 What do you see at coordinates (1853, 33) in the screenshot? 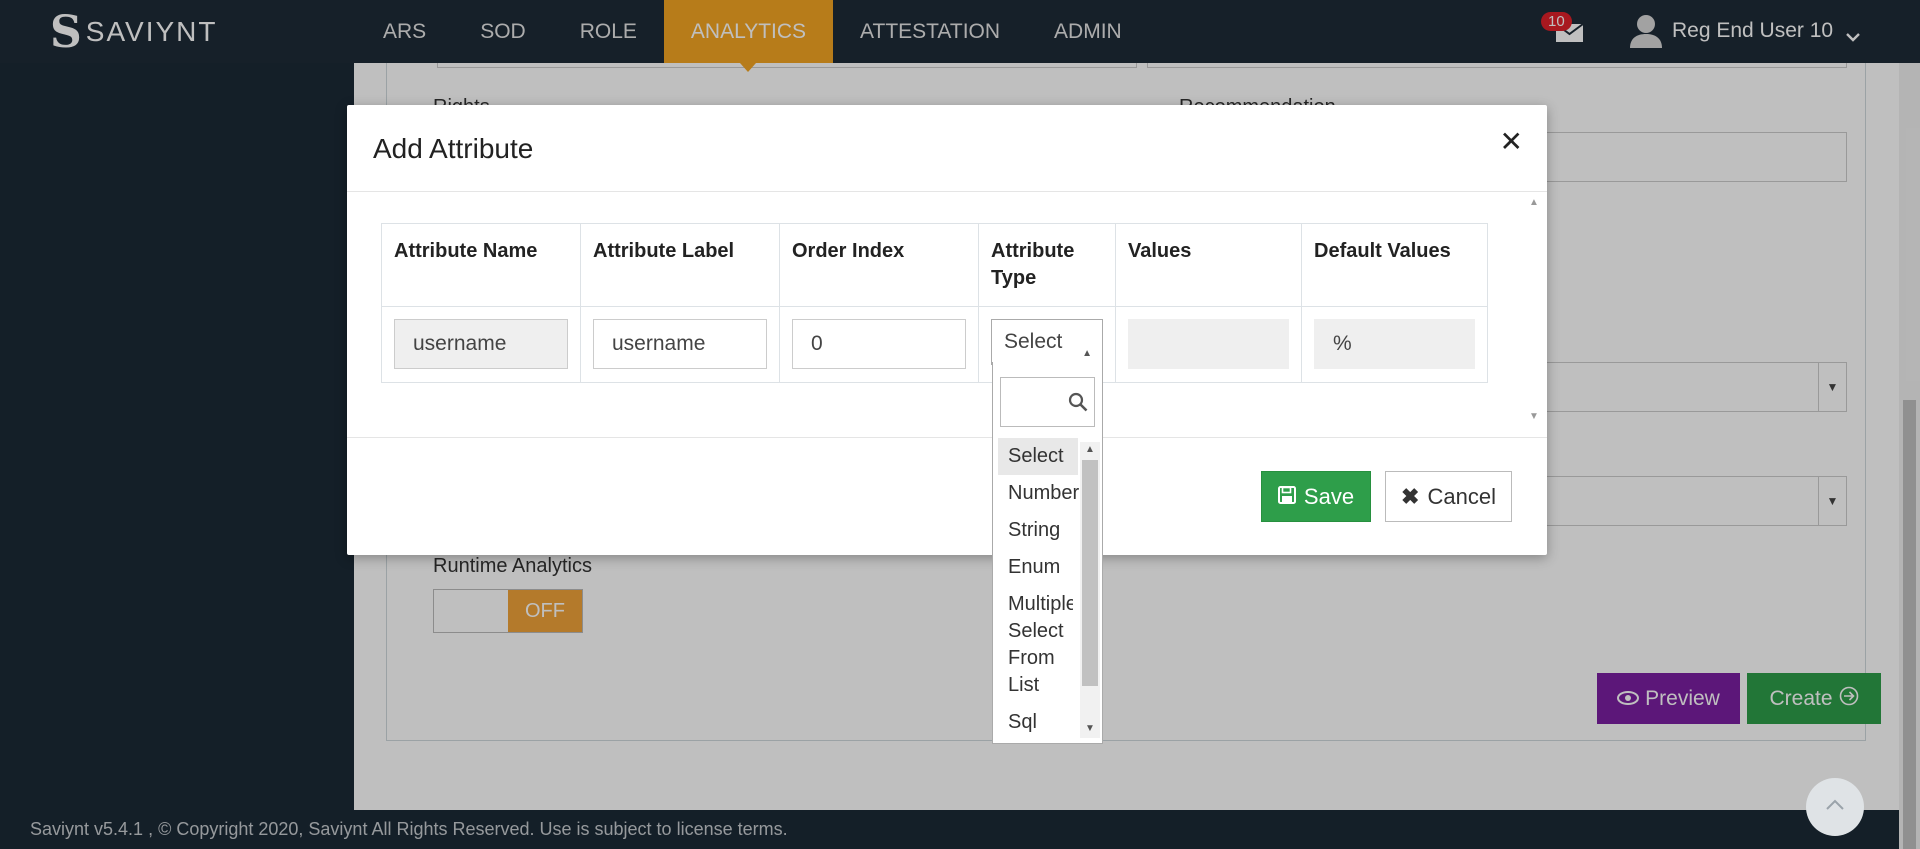
I see `chevron-down-icon` at bounding box center [1853, 33].